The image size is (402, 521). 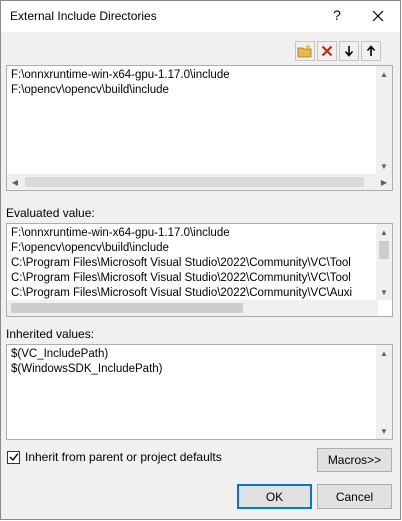 What do you see at coordinates (384, 250) in the screenshot?
I see `evaluated-vscroll-thumb` at bounding box center [384, 250].